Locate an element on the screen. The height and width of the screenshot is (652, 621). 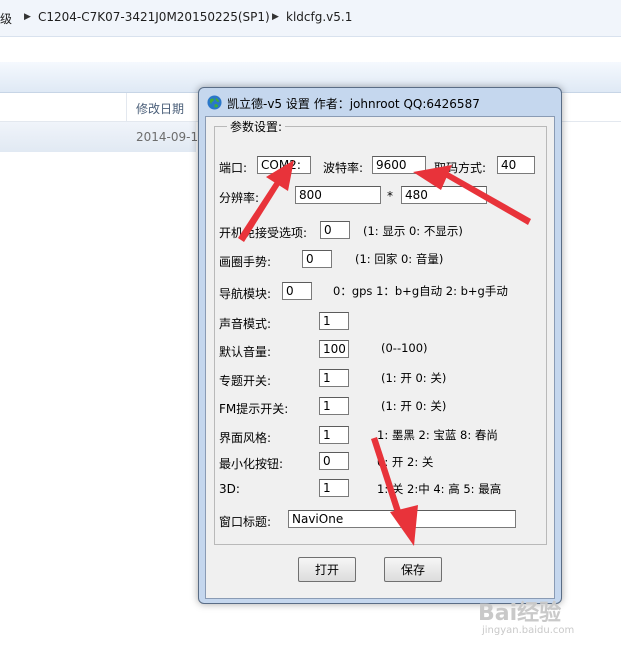
topic-hint: (1: 开 0: 关) is located at coordinates (414, 378).